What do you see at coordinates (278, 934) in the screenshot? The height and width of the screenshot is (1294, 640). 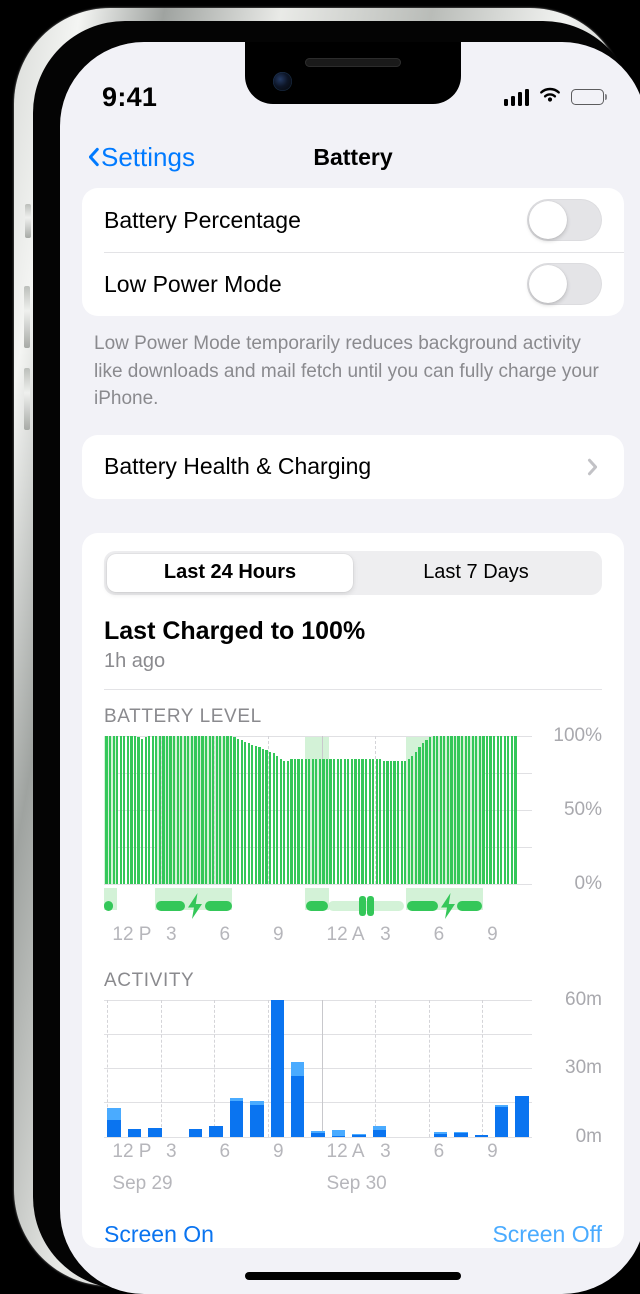 I see `x-axis-tick: 9` at bounding box center [278, 934].